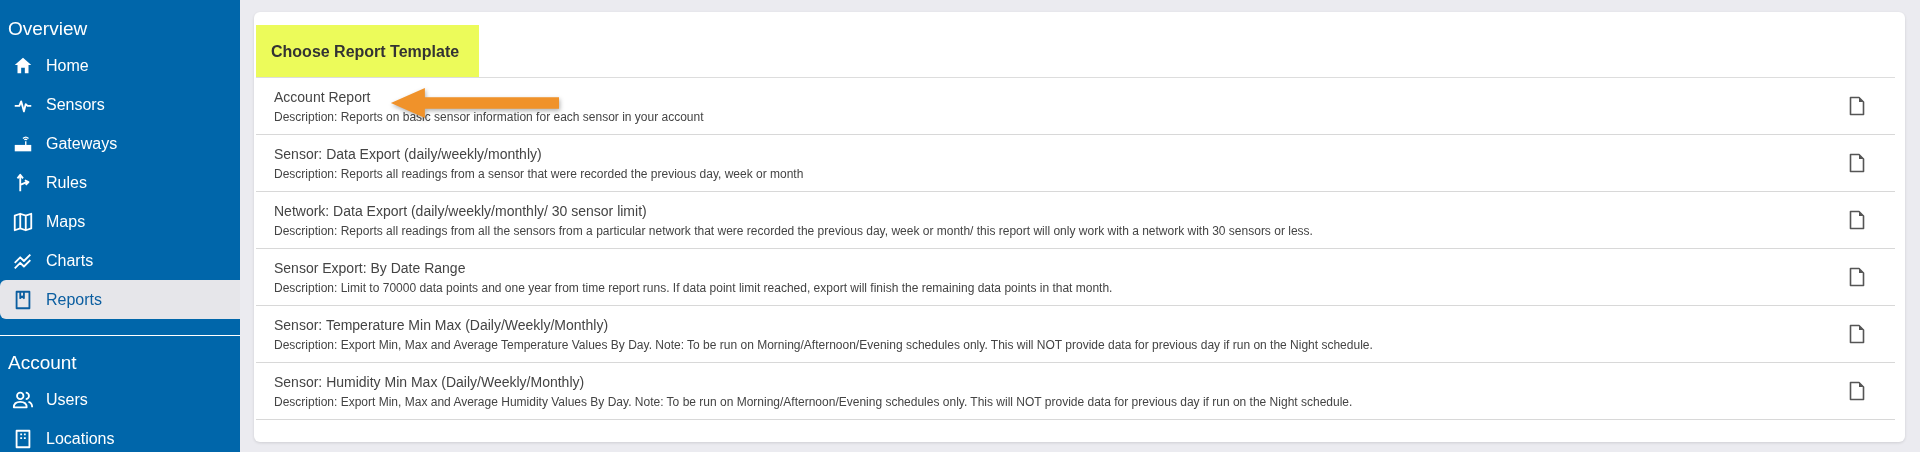 Image resolution: width=1920 pixels, height=452 pixels. What do you see at coordinates (120, 182) in the screenshot?
I see `sidebar-item: Rules` at bounding box center [120, 182].